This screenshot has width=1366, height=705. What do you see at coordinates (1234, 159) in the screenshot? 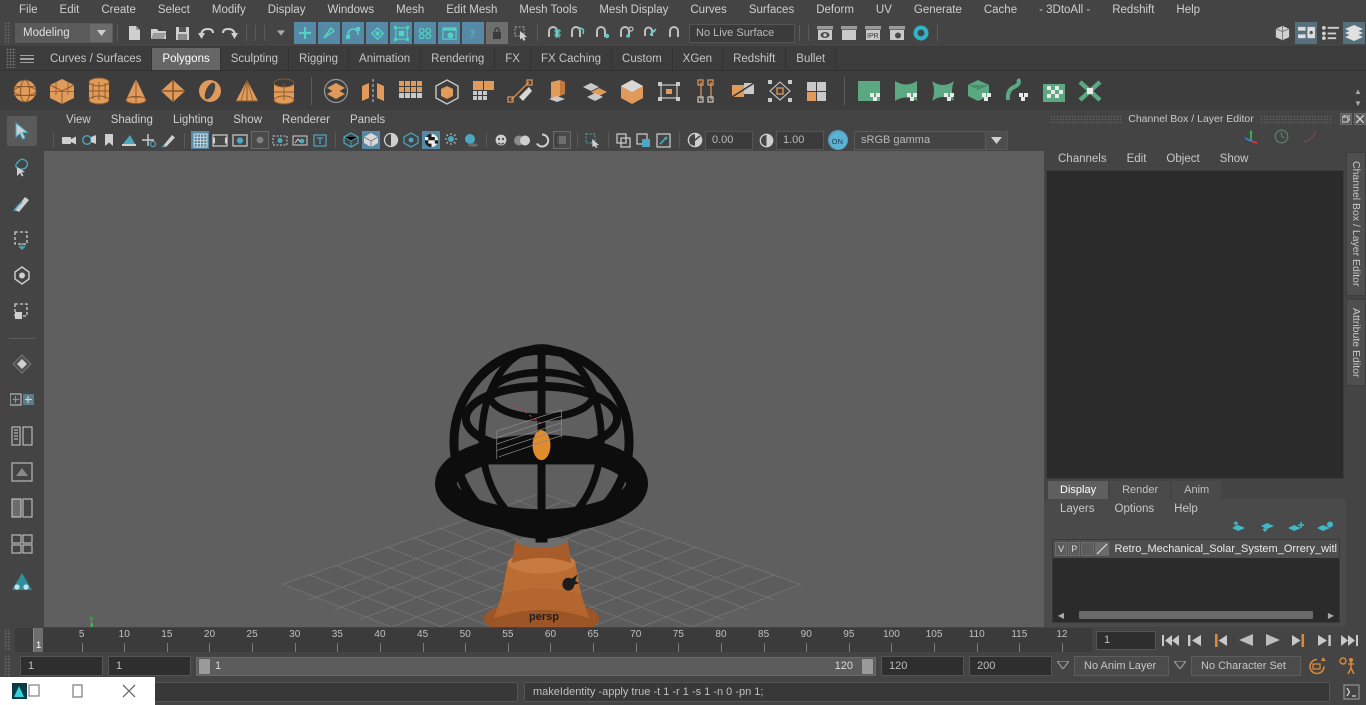
I see `channel-box-menu-show: Show` at bounding box center [1234, 159].